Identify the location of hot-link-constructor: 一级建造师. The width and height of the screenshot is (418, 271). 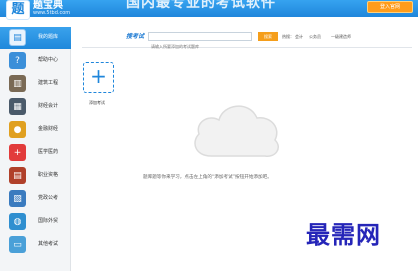
(341, 36).